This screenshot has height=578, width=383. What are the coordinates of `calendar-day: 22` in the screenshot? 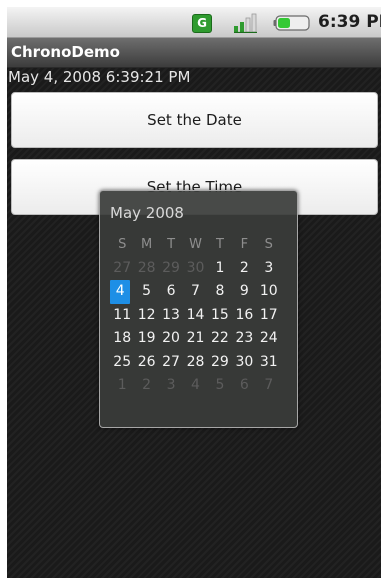 It's located at (220, 339).